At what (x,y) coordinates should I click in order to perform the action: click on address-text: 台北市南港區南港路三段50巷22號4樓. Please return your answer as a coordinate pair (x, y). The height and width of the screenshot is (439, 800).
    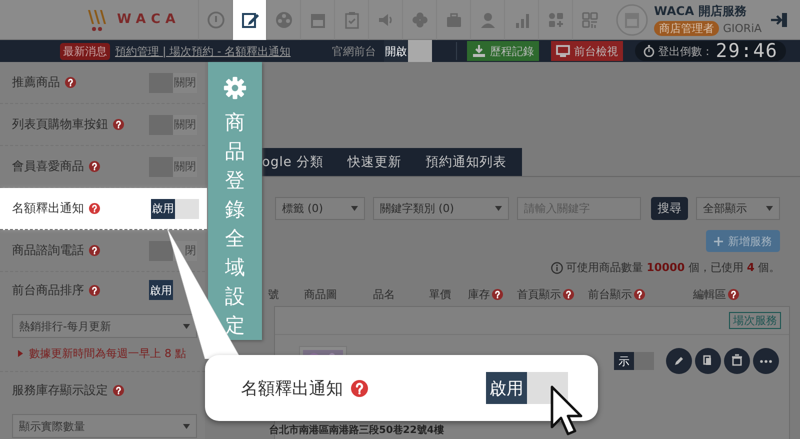
    Looking at the image, I should click on (357, 430).